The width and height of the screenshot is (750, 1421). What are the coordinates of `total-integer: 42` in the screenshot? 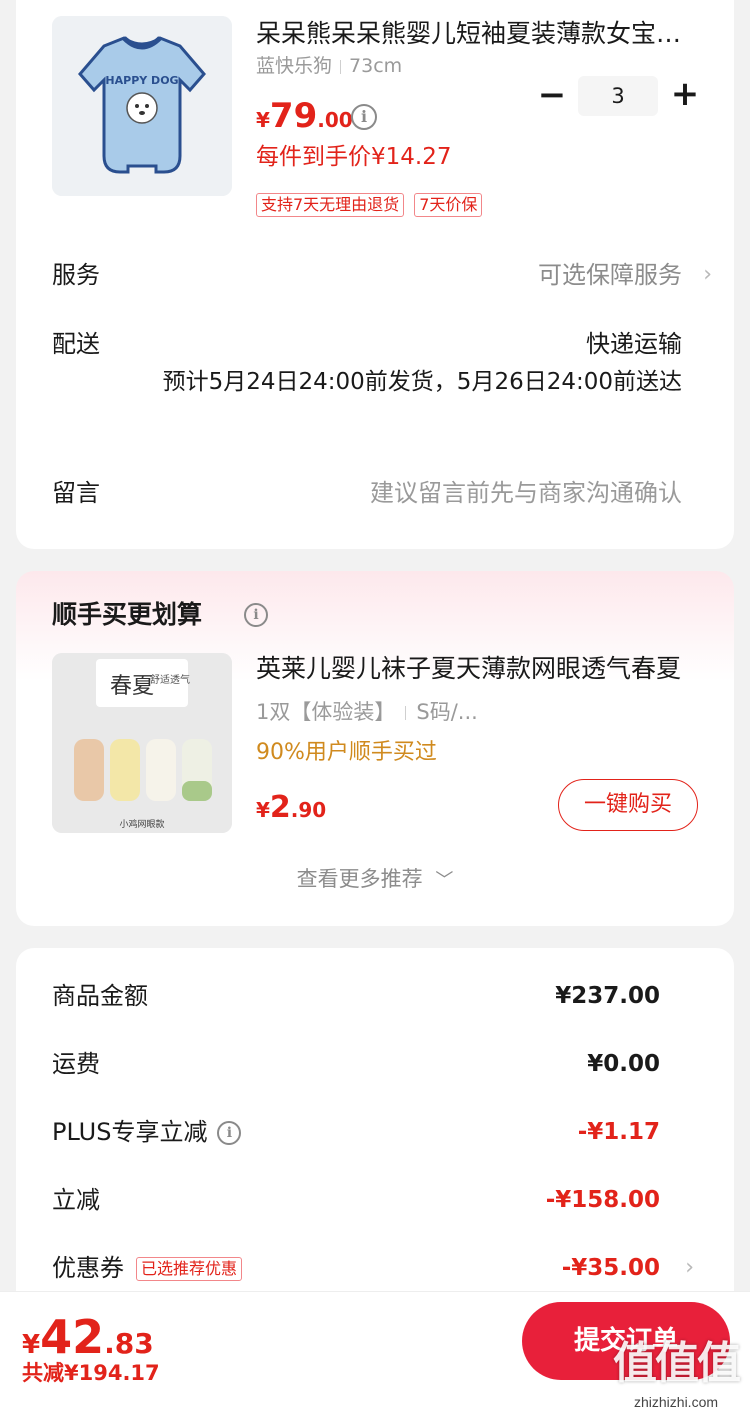 It's located at (72, 1337).